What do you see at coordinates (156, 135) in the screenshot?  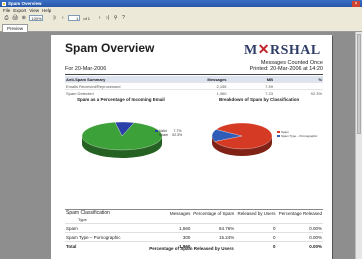 I see `legend-swatch-spam` at bounding box center [156, 135].